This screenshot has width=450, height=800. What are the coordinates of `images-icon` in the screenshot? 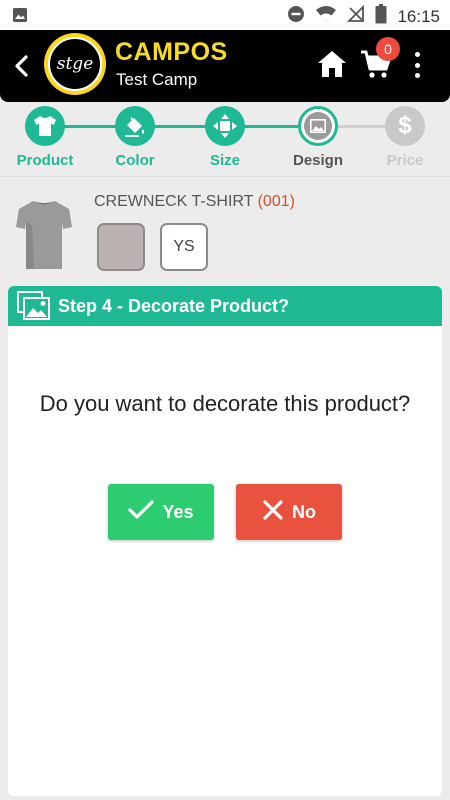 It's located at (34, 306).